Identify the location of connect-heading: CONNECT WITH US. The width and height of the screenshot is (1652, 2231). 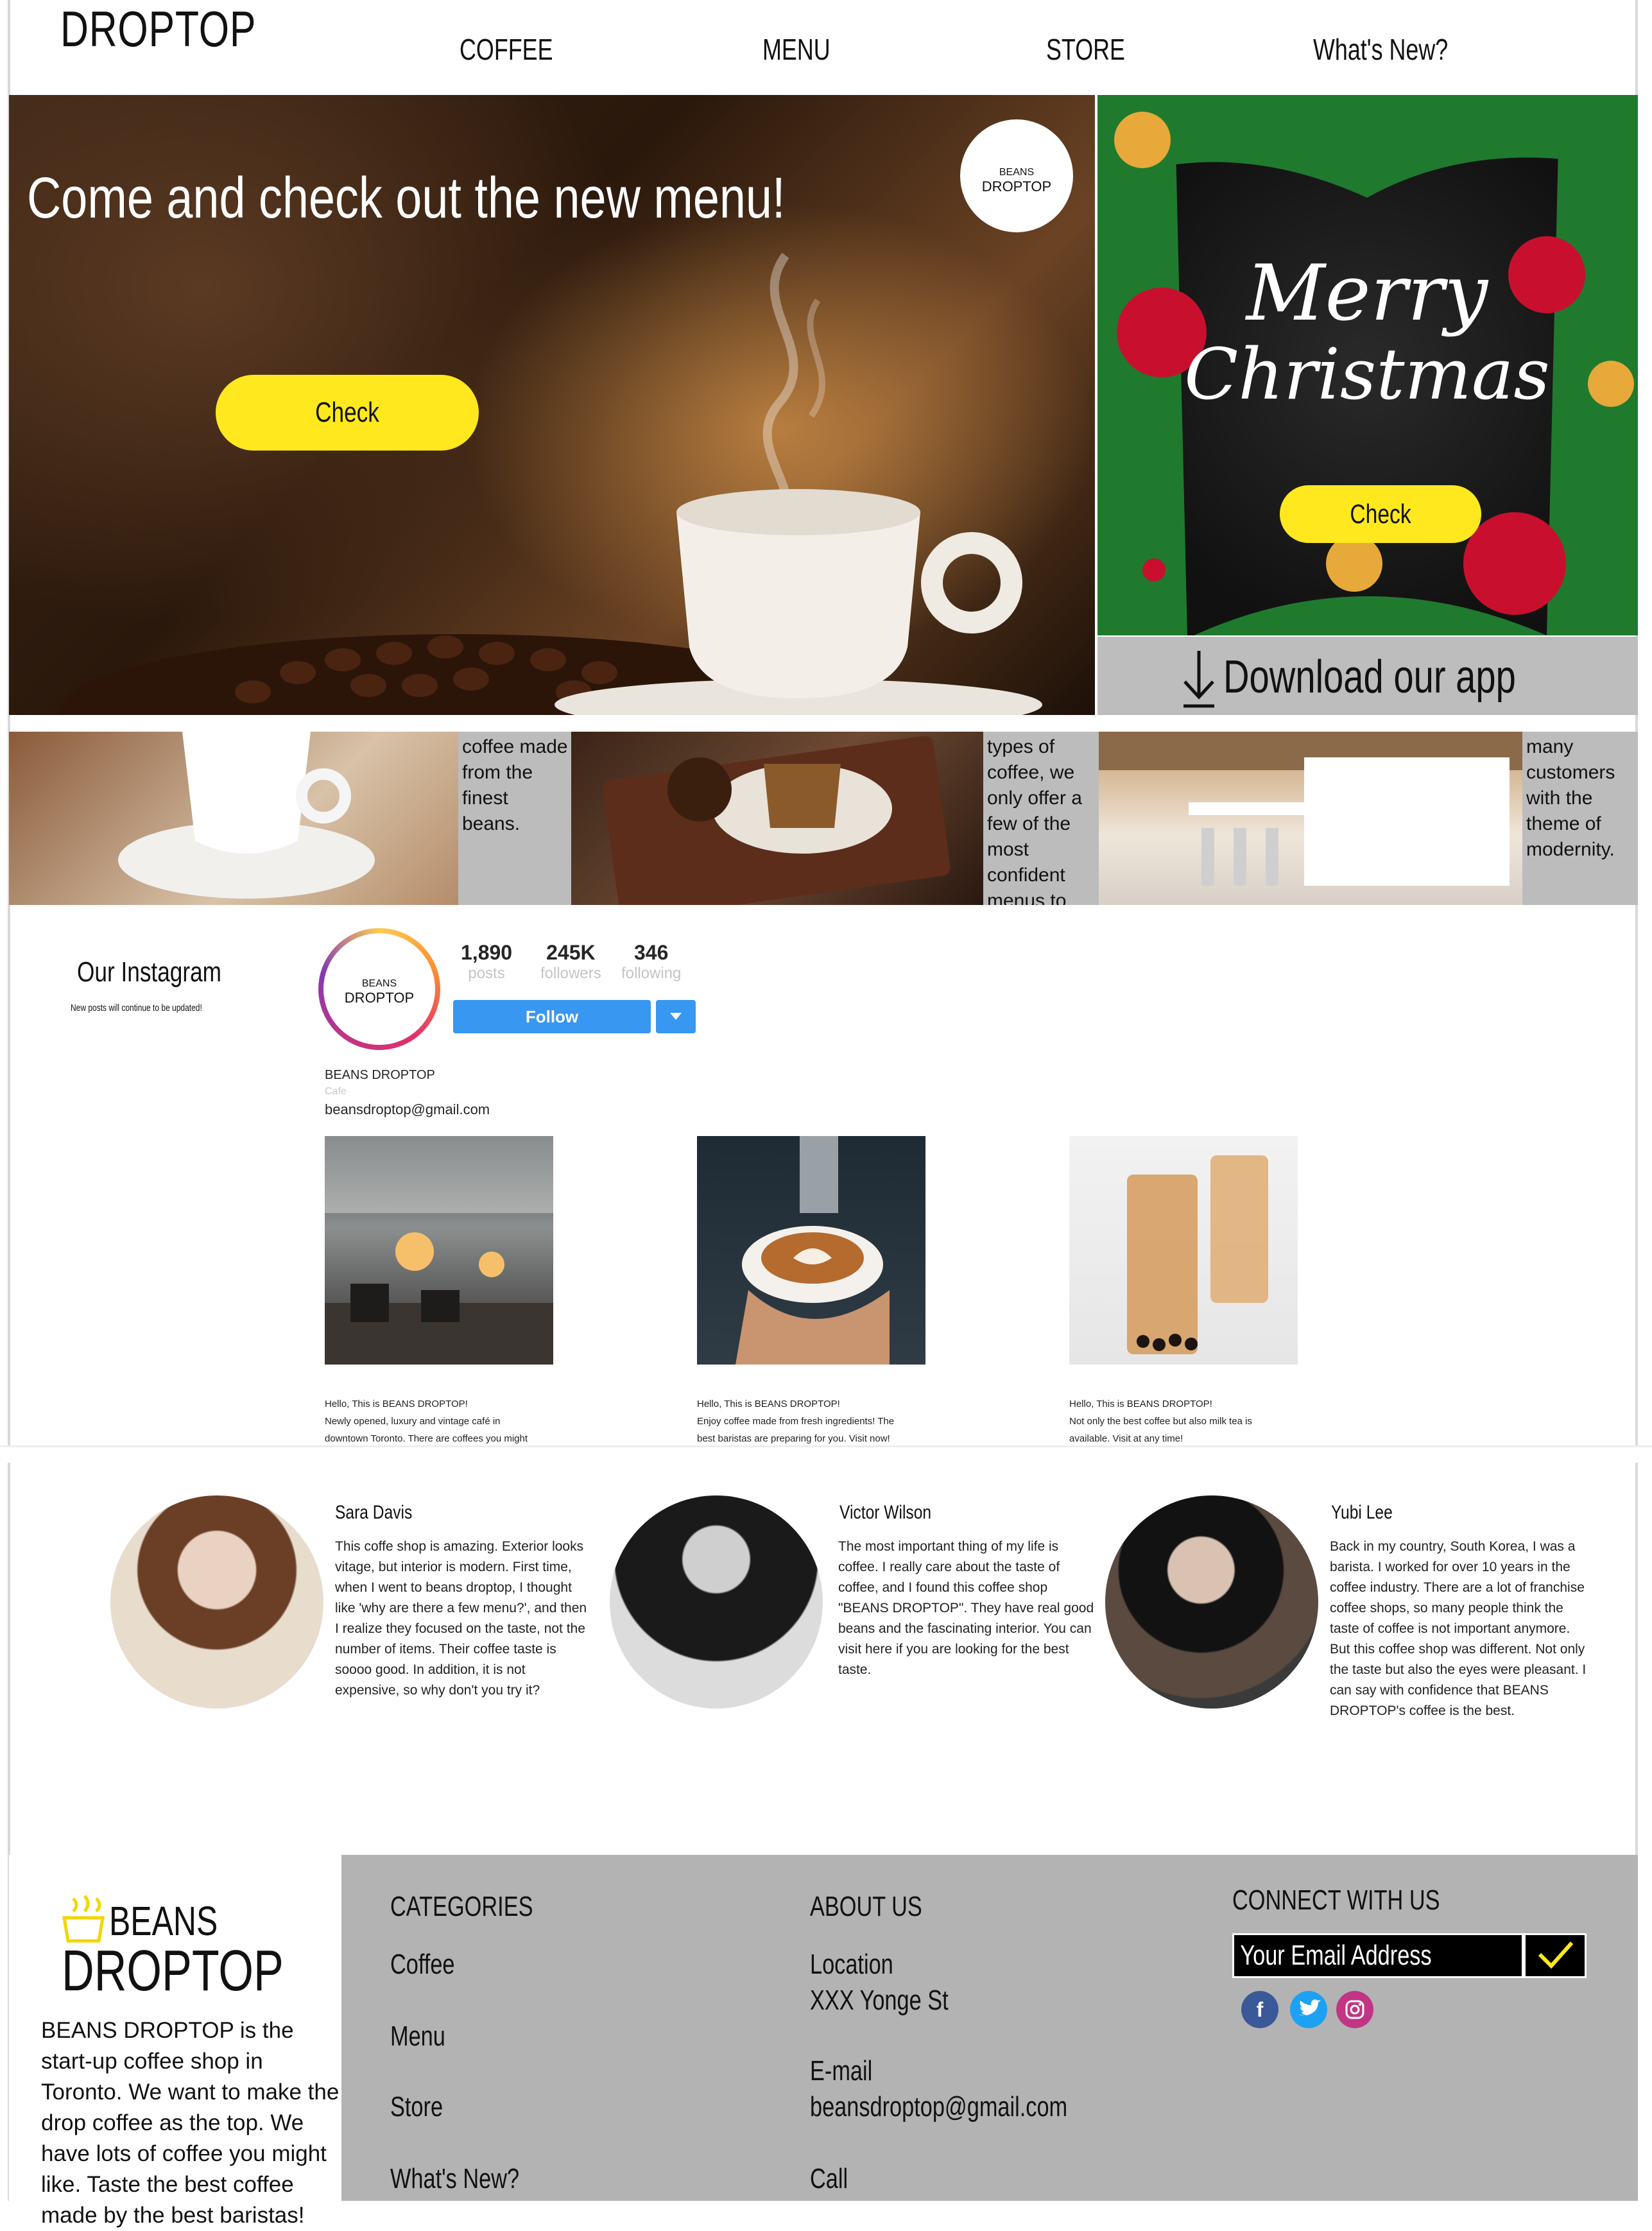
(1336, 1900).